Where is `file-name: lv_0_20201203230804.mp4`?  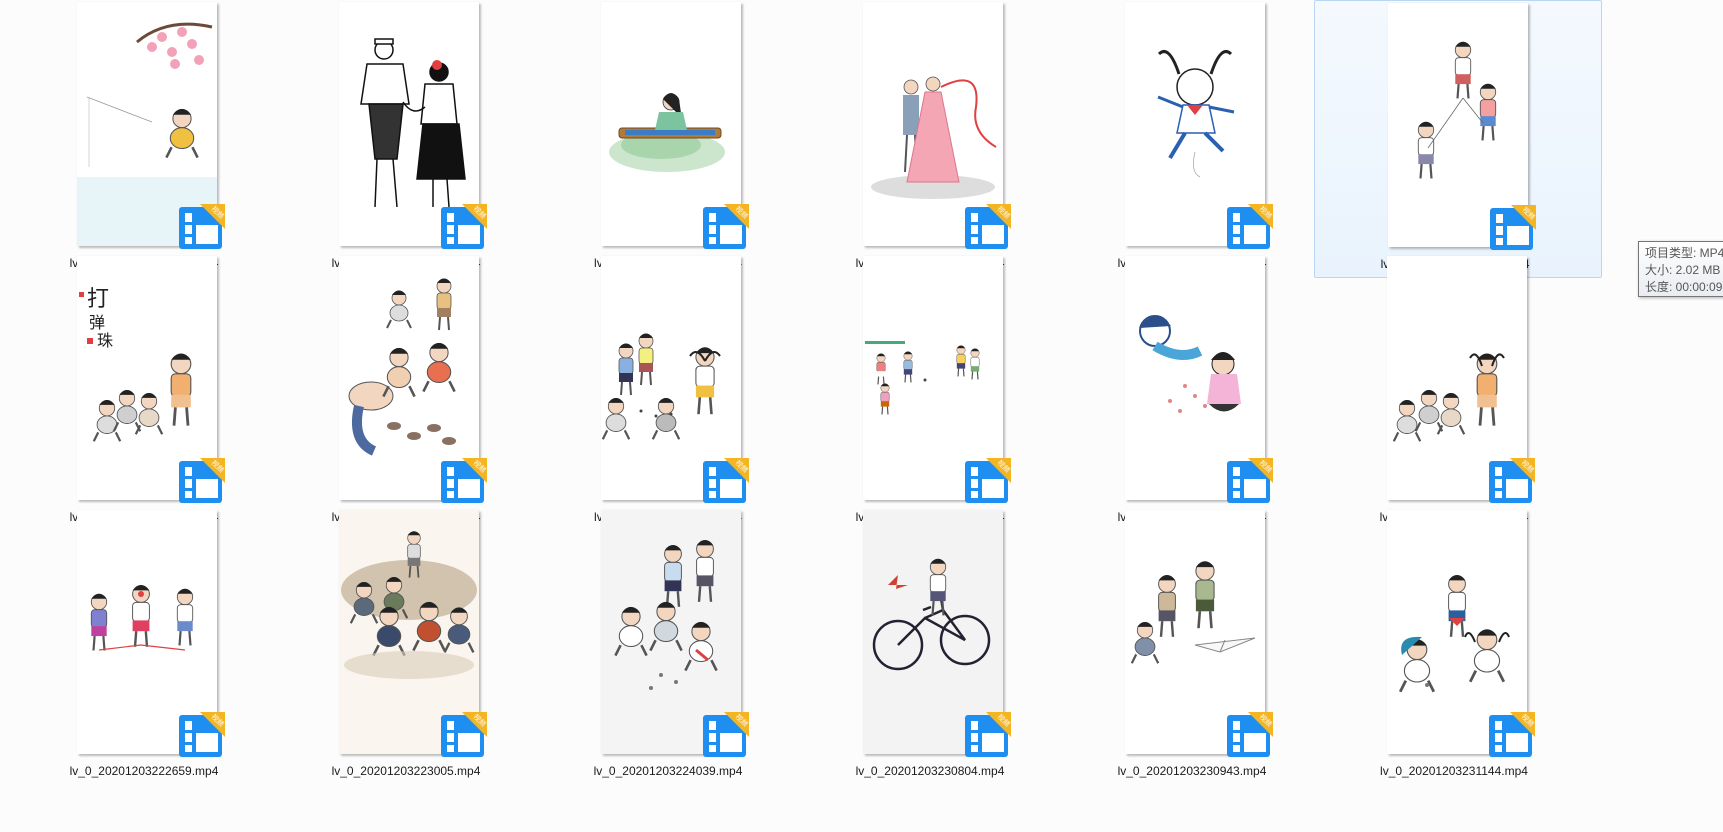
file-name: lv_0_20201203230804.mp4 is located at coordinates (930, 771).